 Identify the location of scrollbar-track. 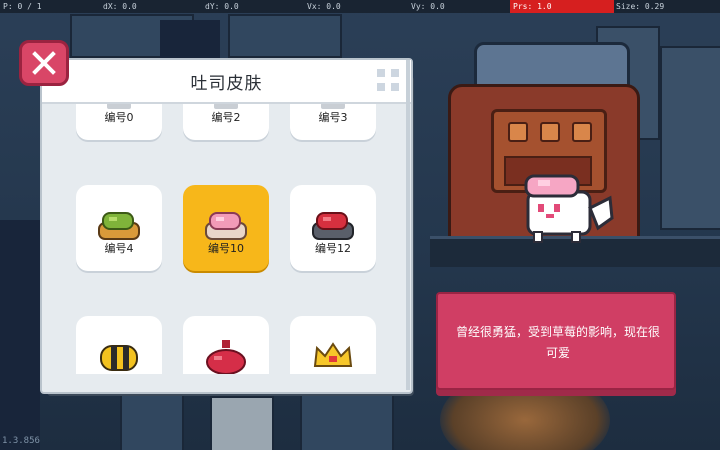
(408, 225).